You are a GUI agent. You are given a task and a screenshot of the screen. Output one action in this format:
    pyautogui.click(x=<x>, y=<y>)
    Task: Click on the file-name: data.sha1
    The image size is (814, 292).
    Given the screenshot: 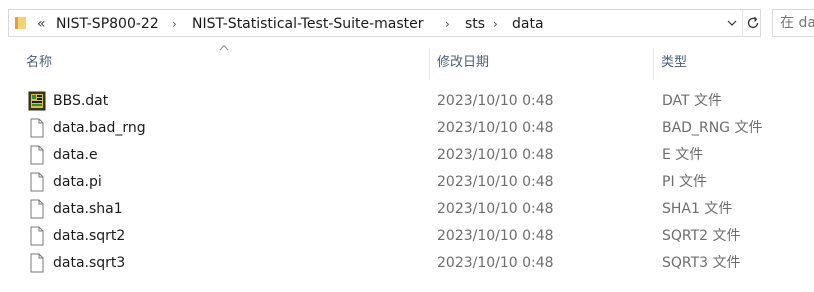 What is the action you would take?
    pyautogui.click(x=88, y=209)
    